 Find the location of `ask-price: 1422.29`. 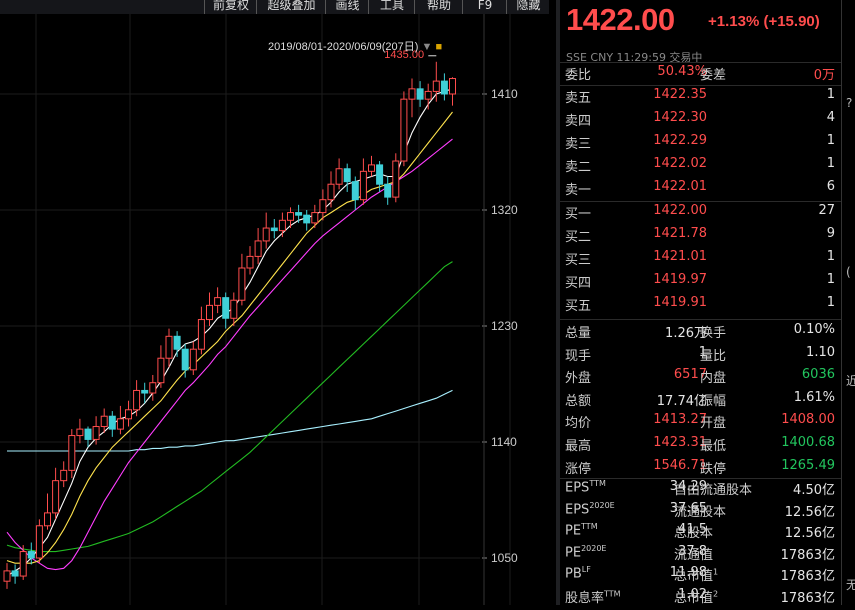

ask-price: 1422.29 is located at coordinates (680, 140).